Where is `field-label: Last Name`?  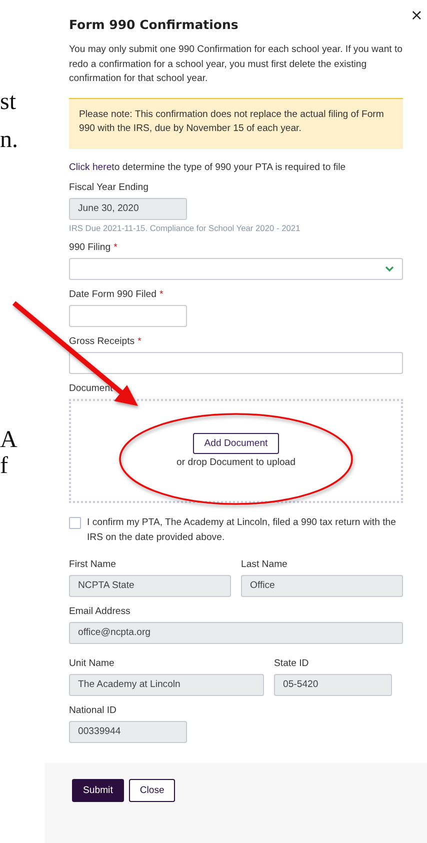
field-label: Last Name is located at coordinates (264, 564).